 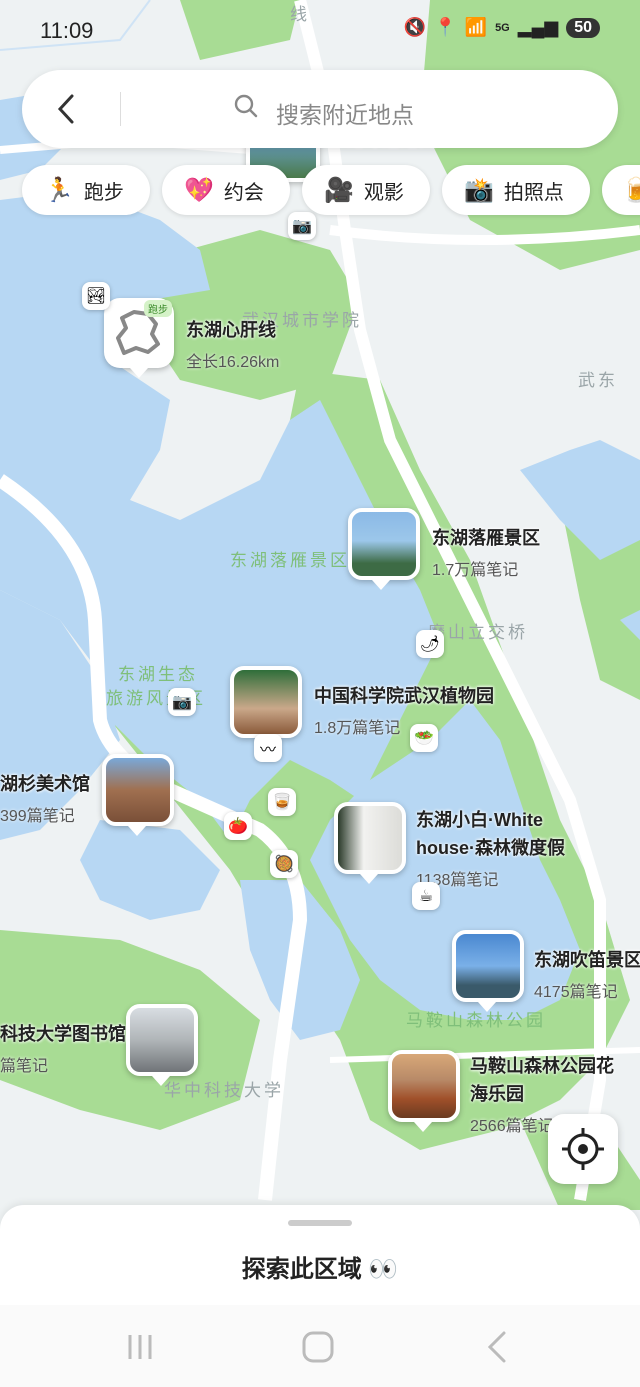 I want to click on map-label-wudong: 武东, so click(x=598, y=380).